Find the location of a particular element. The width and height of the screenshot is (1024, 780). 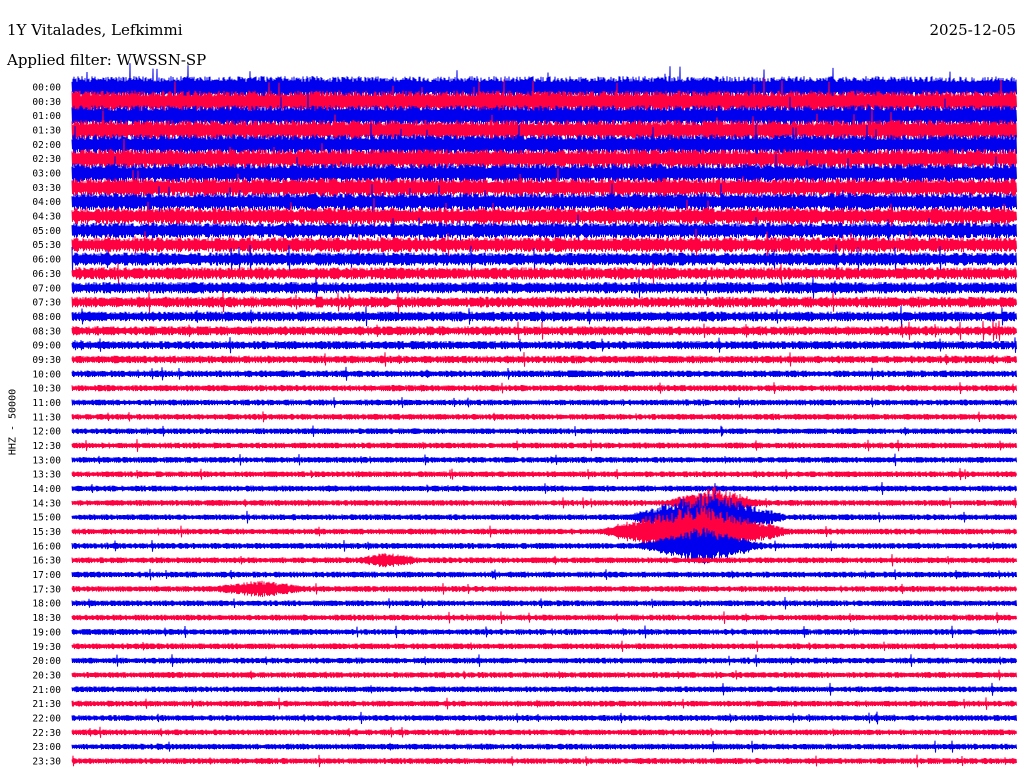

row-time-label: 12:30 is located at coordinates (46, 446).